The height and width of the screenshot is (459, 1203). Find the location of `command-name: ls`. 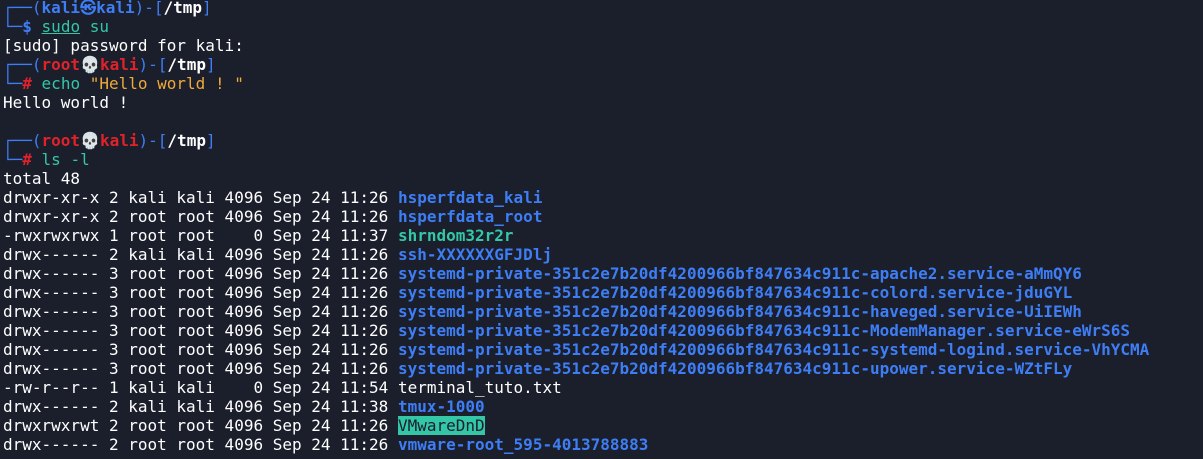

command-name: ls is located at coordinates (51, 159).